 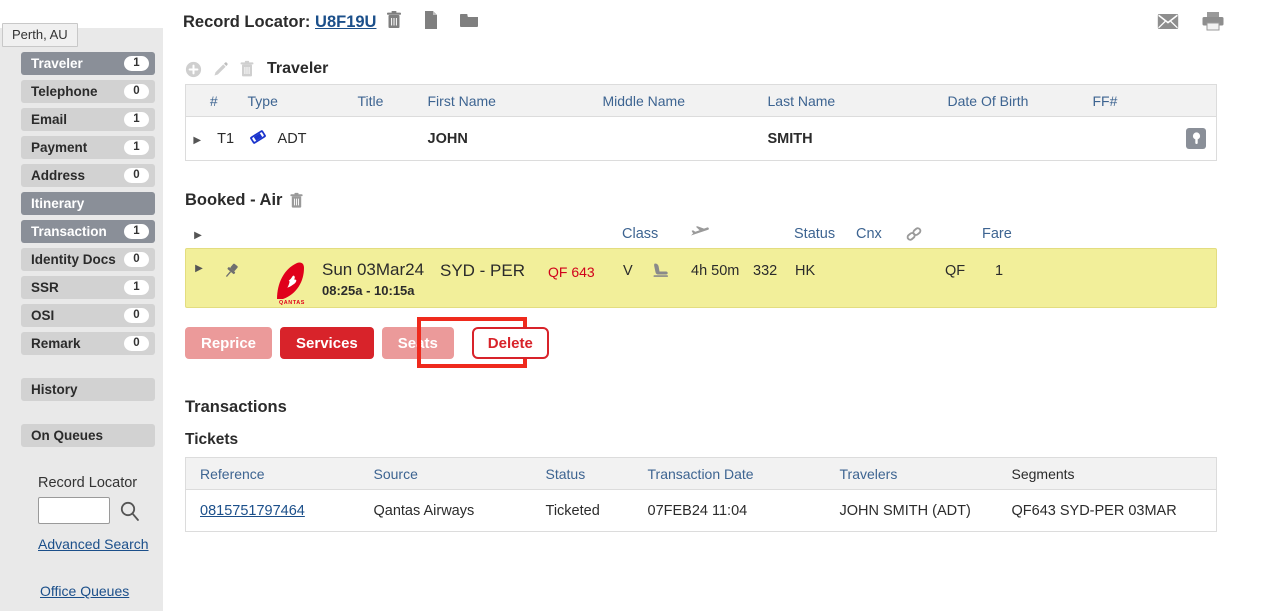 I want to click on air-header-status: Status, so click(x=825, y=234).